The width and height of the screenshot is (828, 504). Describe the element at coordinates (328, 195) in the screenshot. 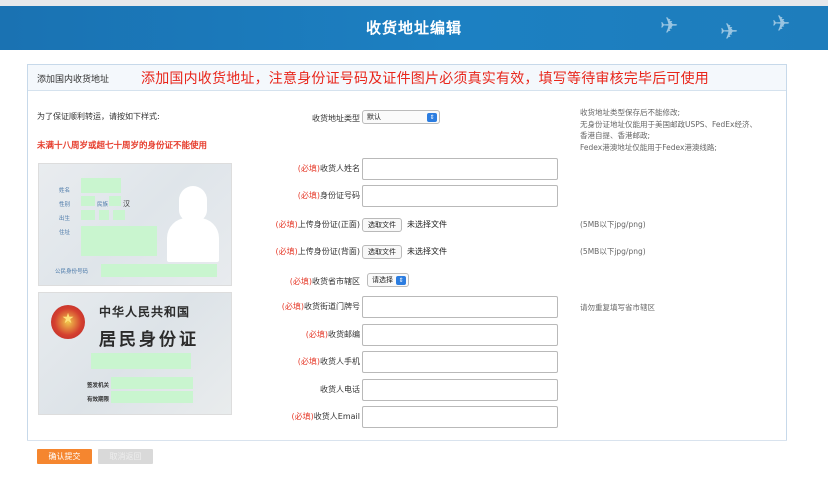

I see `id-number-label: (必填)身份证号码` at that location.